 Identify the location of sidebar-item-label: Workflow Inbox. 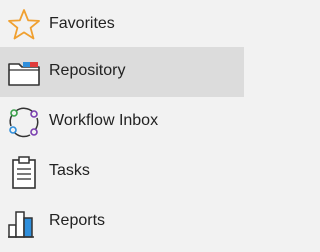
(104, 120).